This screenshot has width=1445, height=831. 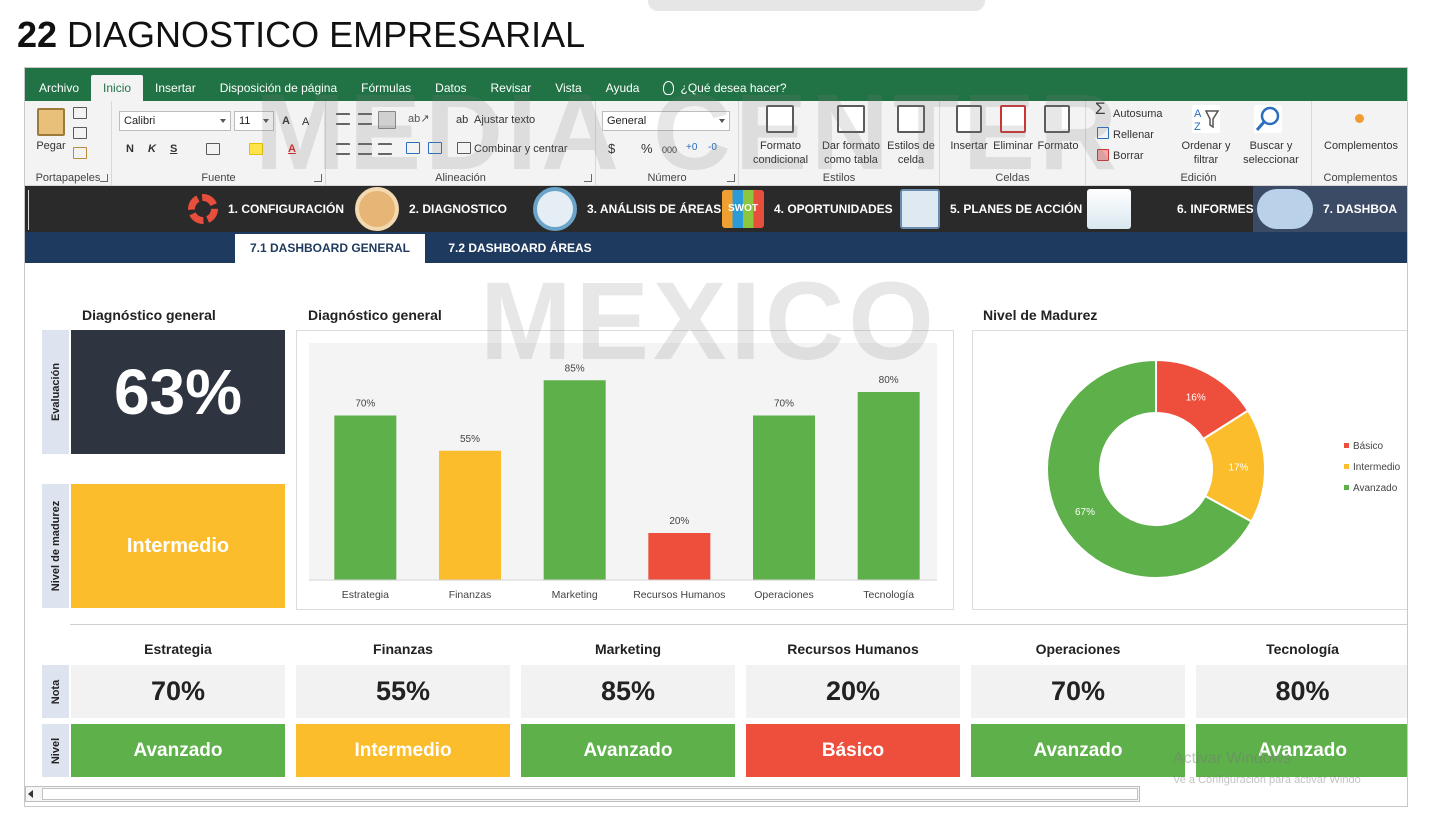 I want to click on addins-button: Complementos, so click(x=1361, y=146).